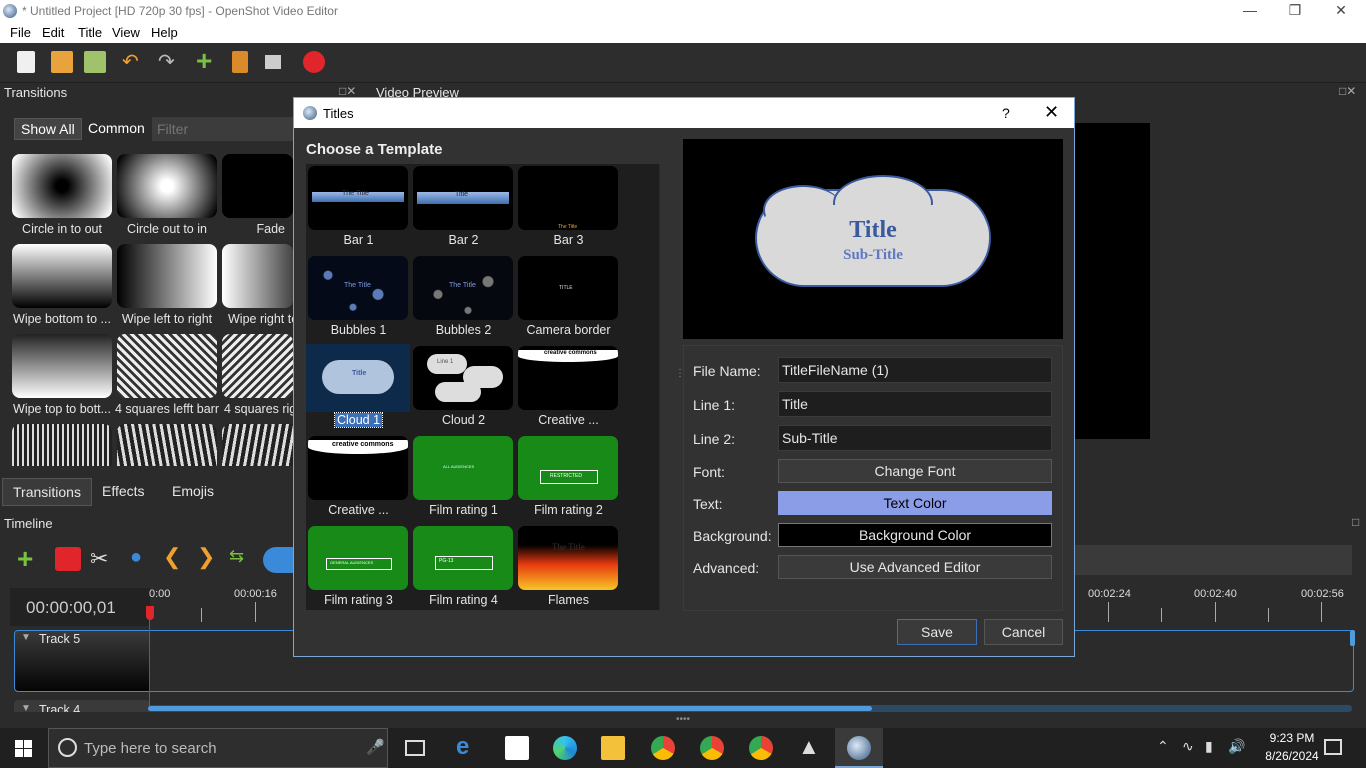 The width and height of the screenshot is (1366, 768). I want to click on vertical-scrollbar-thumb, so click(1352, 638).